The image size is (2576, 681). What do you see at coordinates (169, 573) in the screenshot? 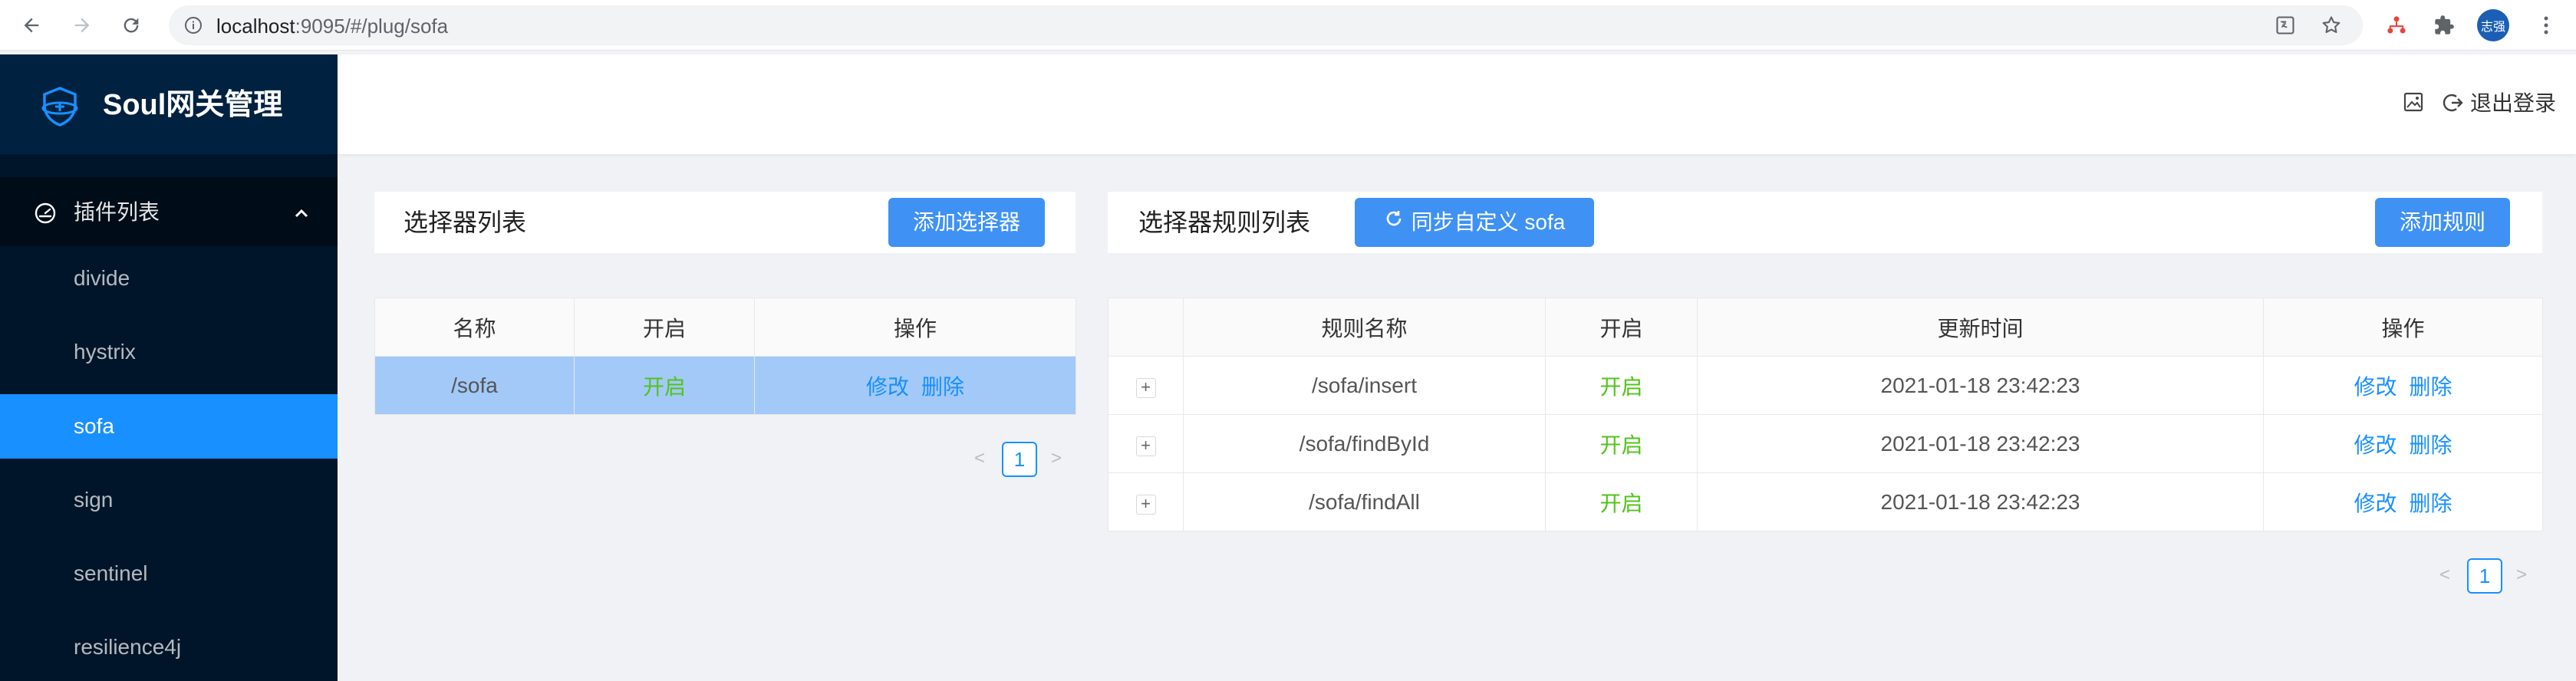
I see `sidebar-item-sentinel: sentinel` at bounding box center [169, 573].